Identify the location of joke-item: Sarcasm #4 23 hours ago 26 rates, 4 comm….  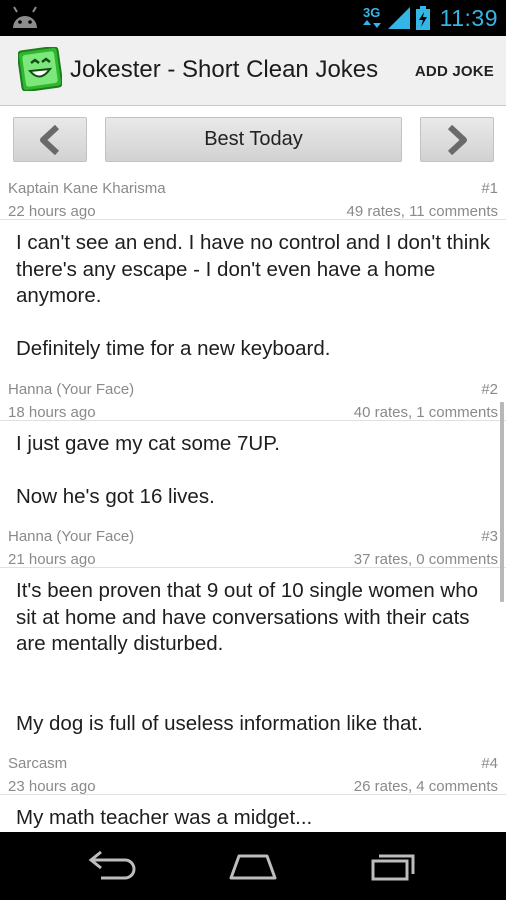
(253, 789).